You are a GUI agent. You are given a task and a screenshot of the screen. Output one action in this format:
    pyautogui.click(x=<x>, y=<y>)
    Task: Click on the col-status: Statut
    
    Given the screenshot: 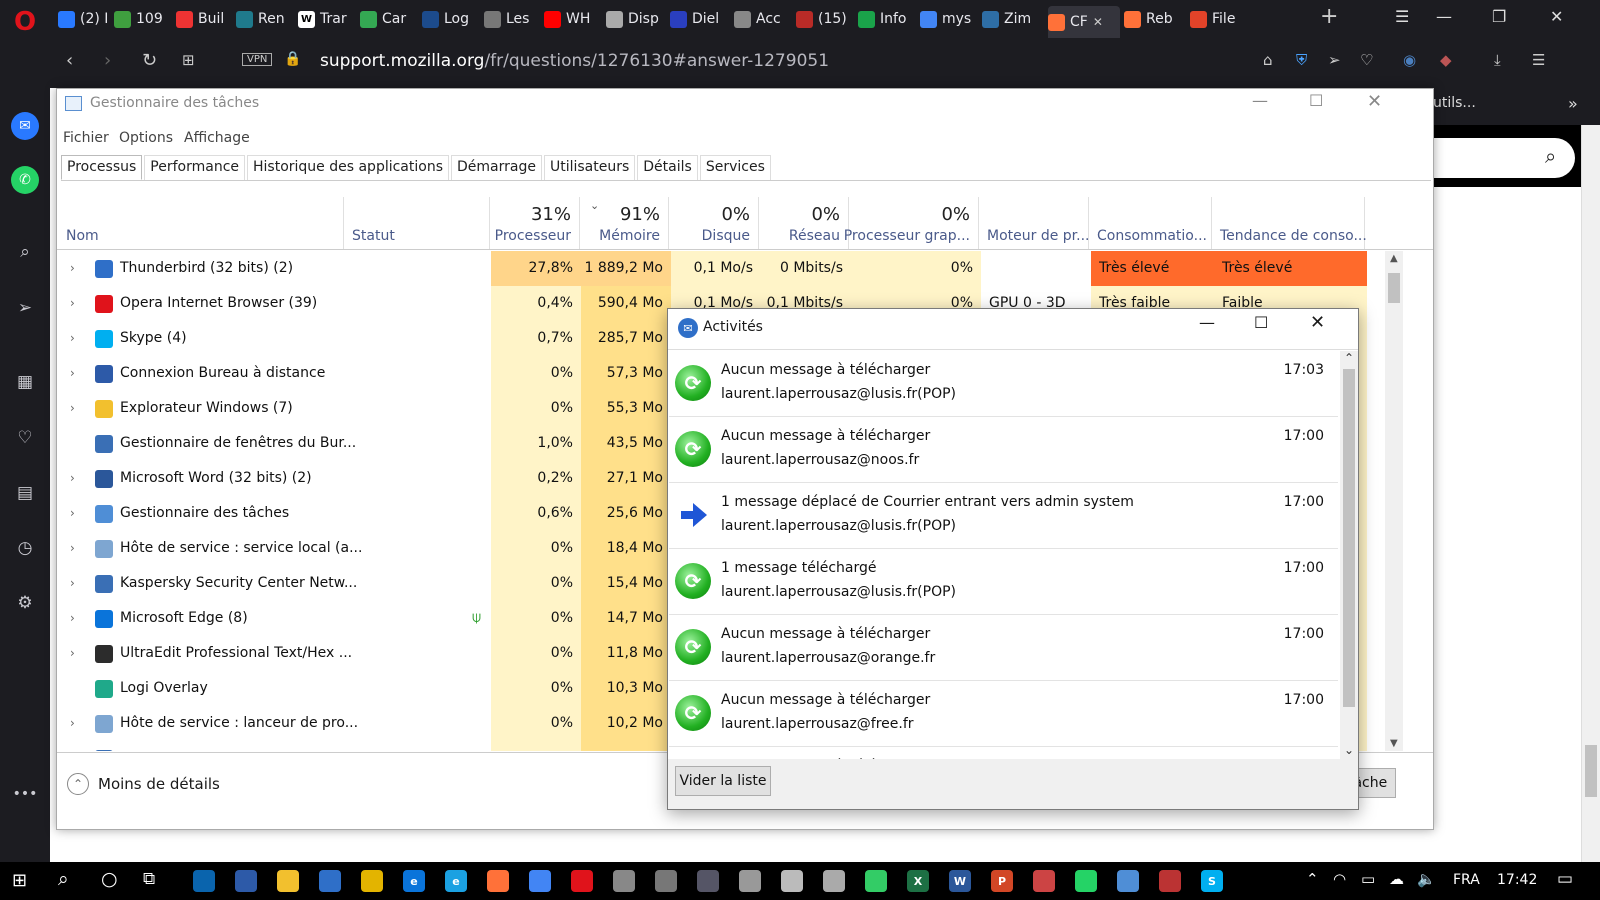 What is the action you would take?
    pyautogui.click(x=417, y=223)
    